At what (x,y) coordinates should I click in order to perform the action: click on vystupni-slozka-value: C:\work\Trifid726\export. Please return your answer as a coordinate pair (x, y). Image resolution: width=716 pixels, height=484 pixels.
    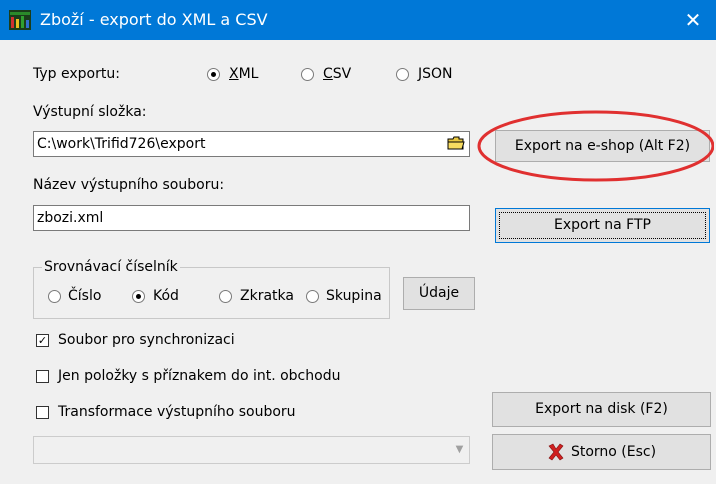
    Looking at the image, I should click on (121, 144).